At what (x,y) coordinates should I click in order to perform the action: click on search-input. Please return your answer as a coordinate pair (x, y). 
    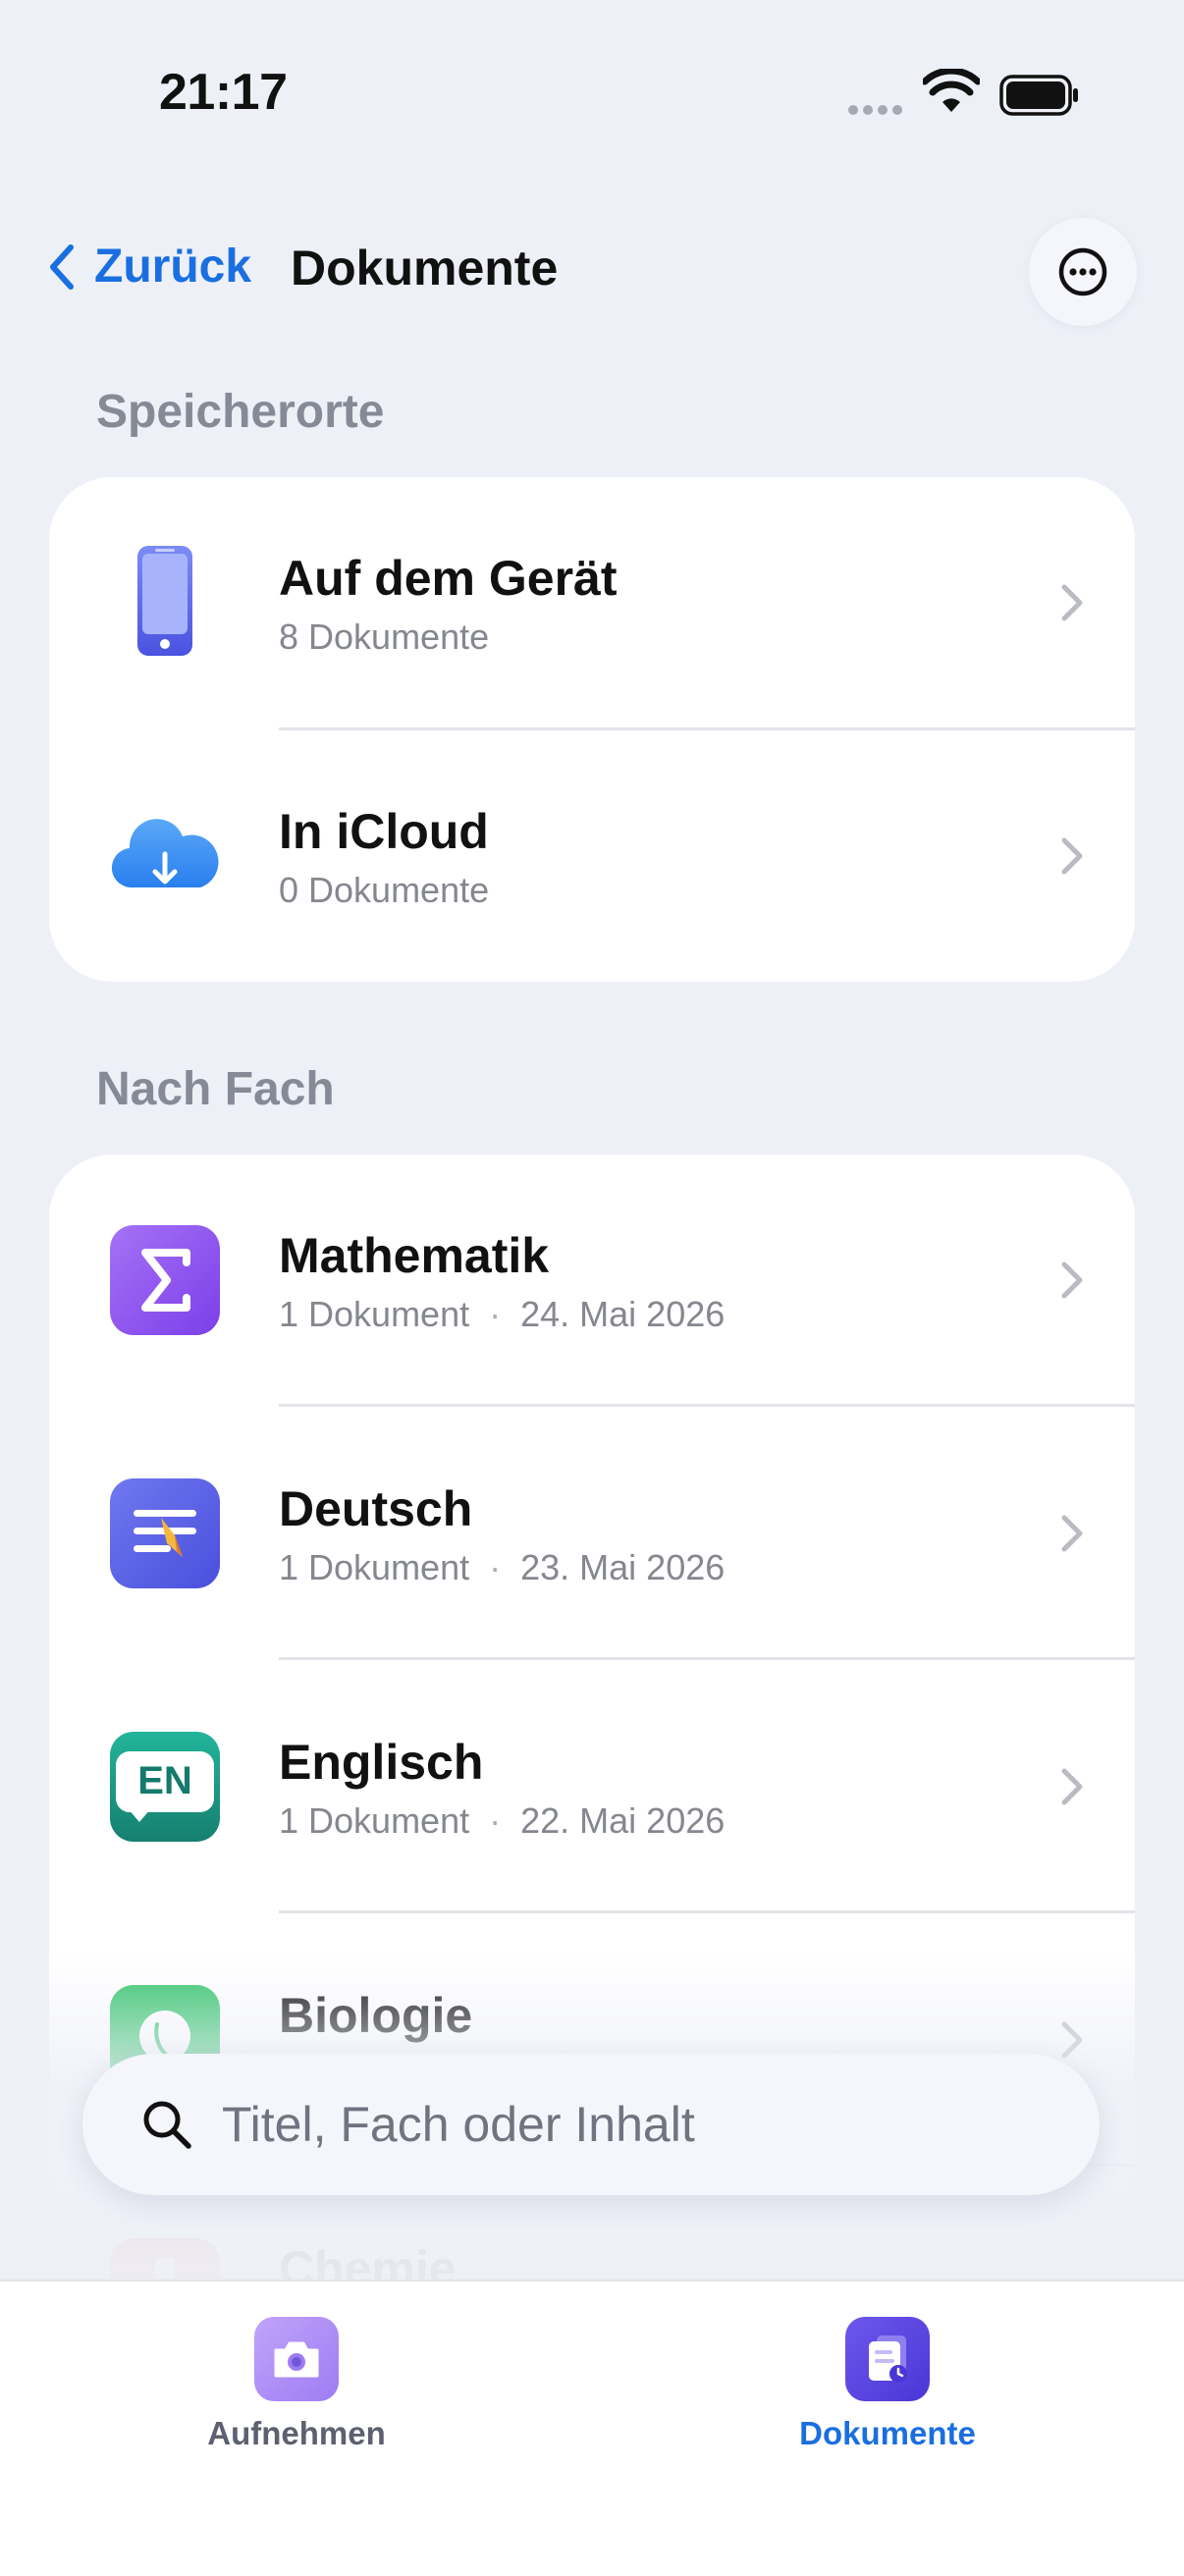
    Looking at the image, I should click on (644, 2124).